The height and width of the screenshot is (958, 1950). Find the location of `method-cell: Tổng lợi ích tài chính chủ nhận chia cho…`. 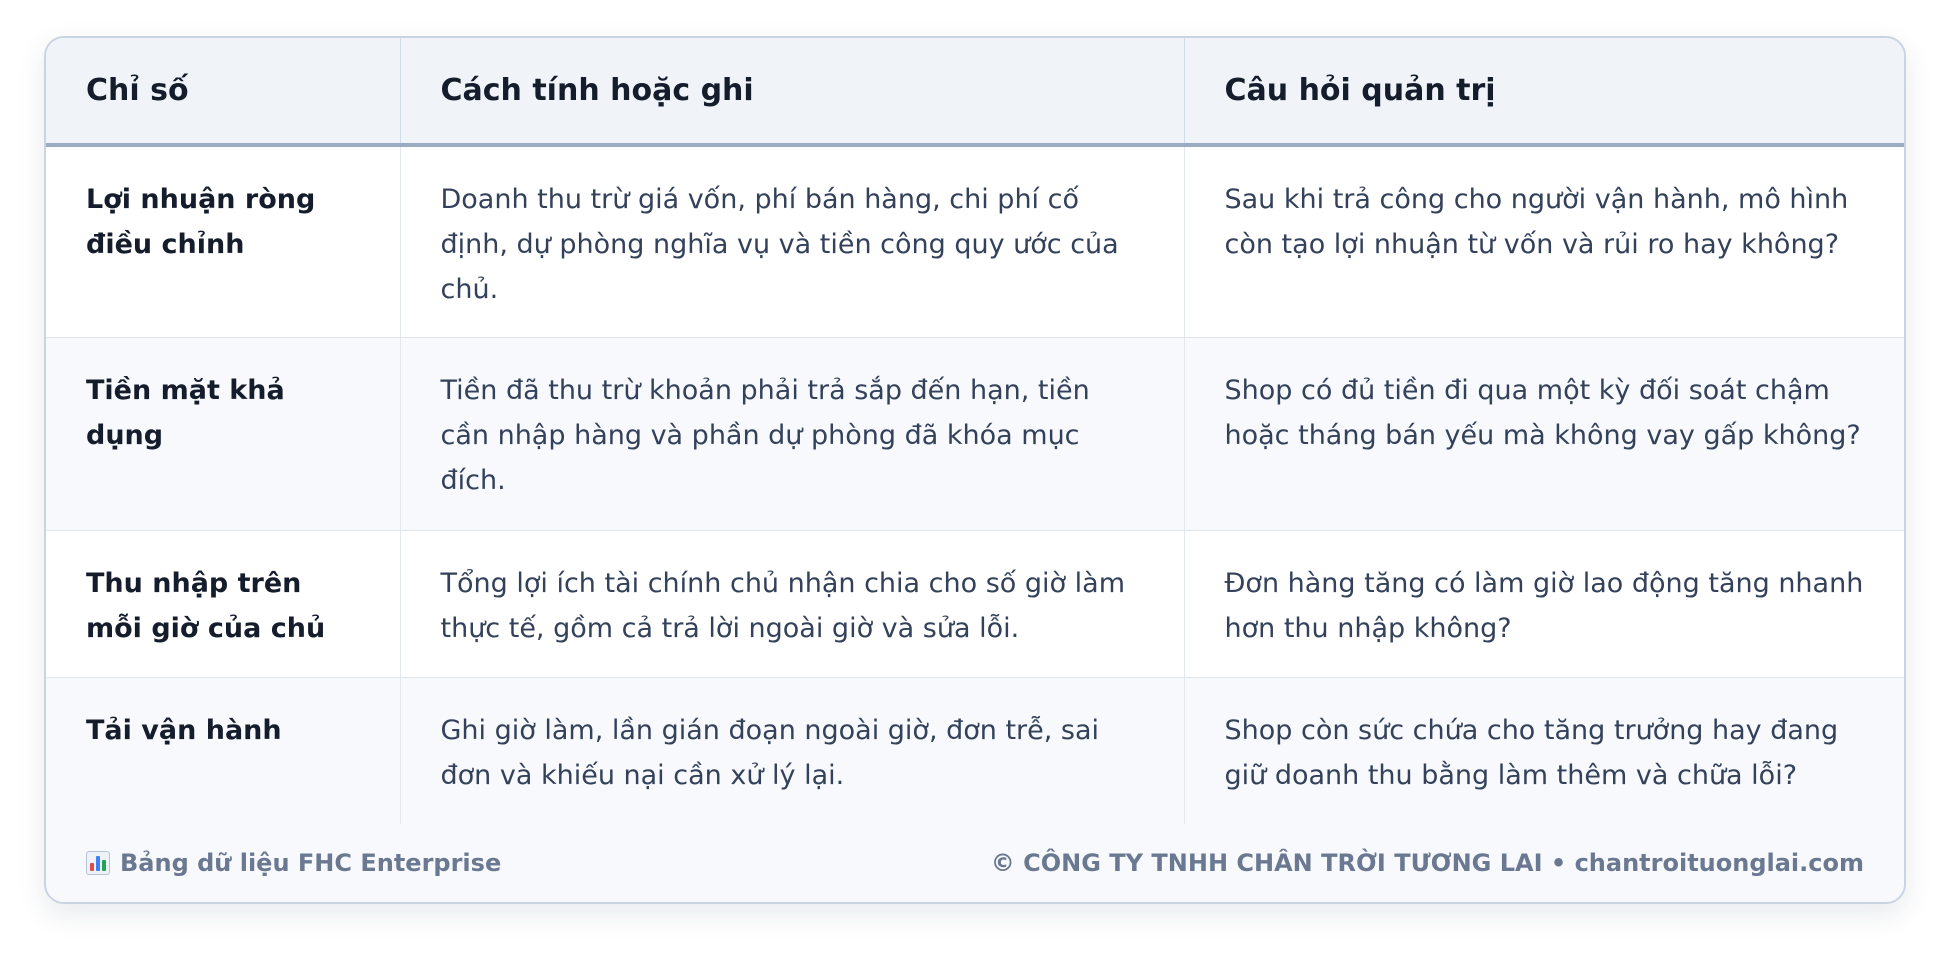

method-cell: Tổng lợi ích tài chính chủ nhận chia cho… is located at coordinates (791, 604).